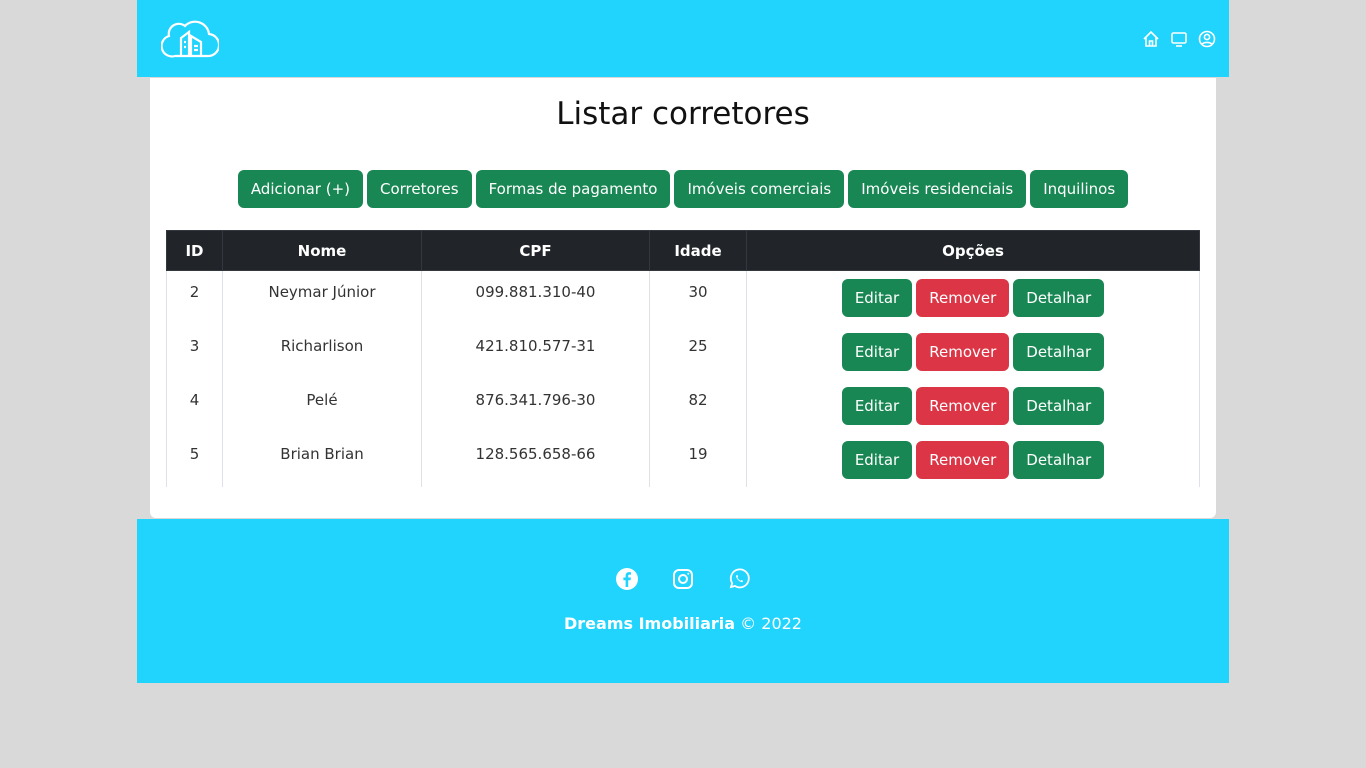 The height and width of the screenshot is (768, 1366). What do you see at coordinates (419, 189) in the screenshot?
I see `corretores-button: Corretores` at bounding box center [419, 189].